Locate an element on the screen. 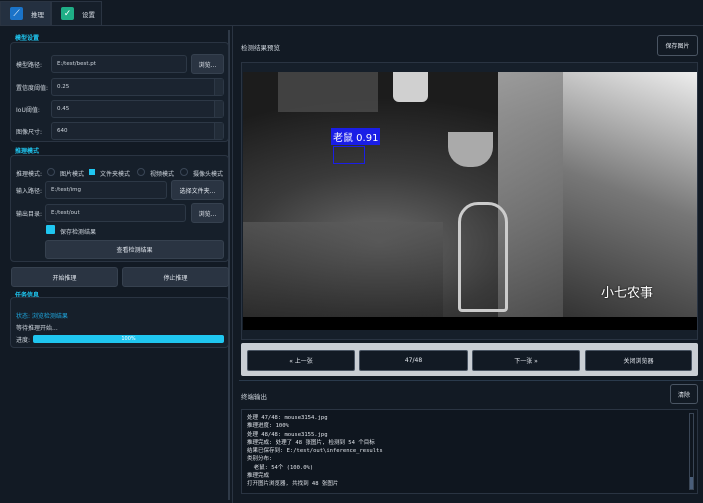  start-inference-button: 开始推理 is located at coordinates (64, 277).